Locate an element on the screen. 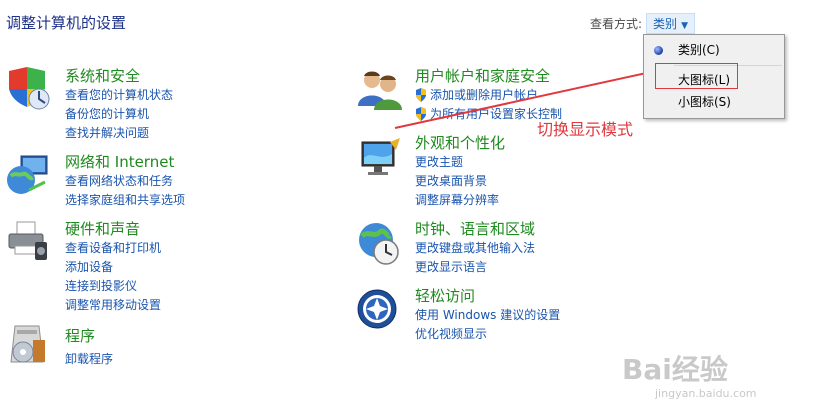 The height and width of the screenshot is (414, 815). chevron-down-icon: ▼ is located at coordinates (684, 26).